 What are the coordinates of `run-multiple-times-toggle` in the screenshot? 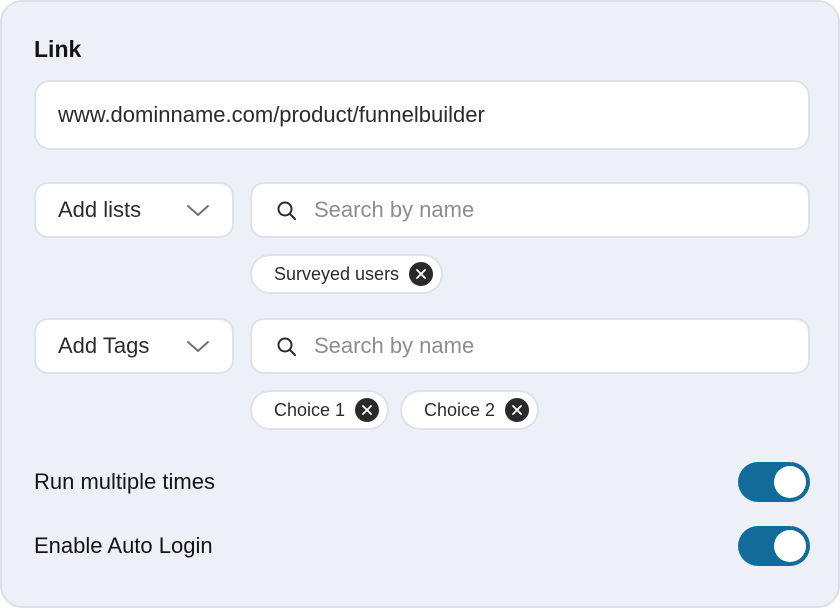 It's located at (774, 482).